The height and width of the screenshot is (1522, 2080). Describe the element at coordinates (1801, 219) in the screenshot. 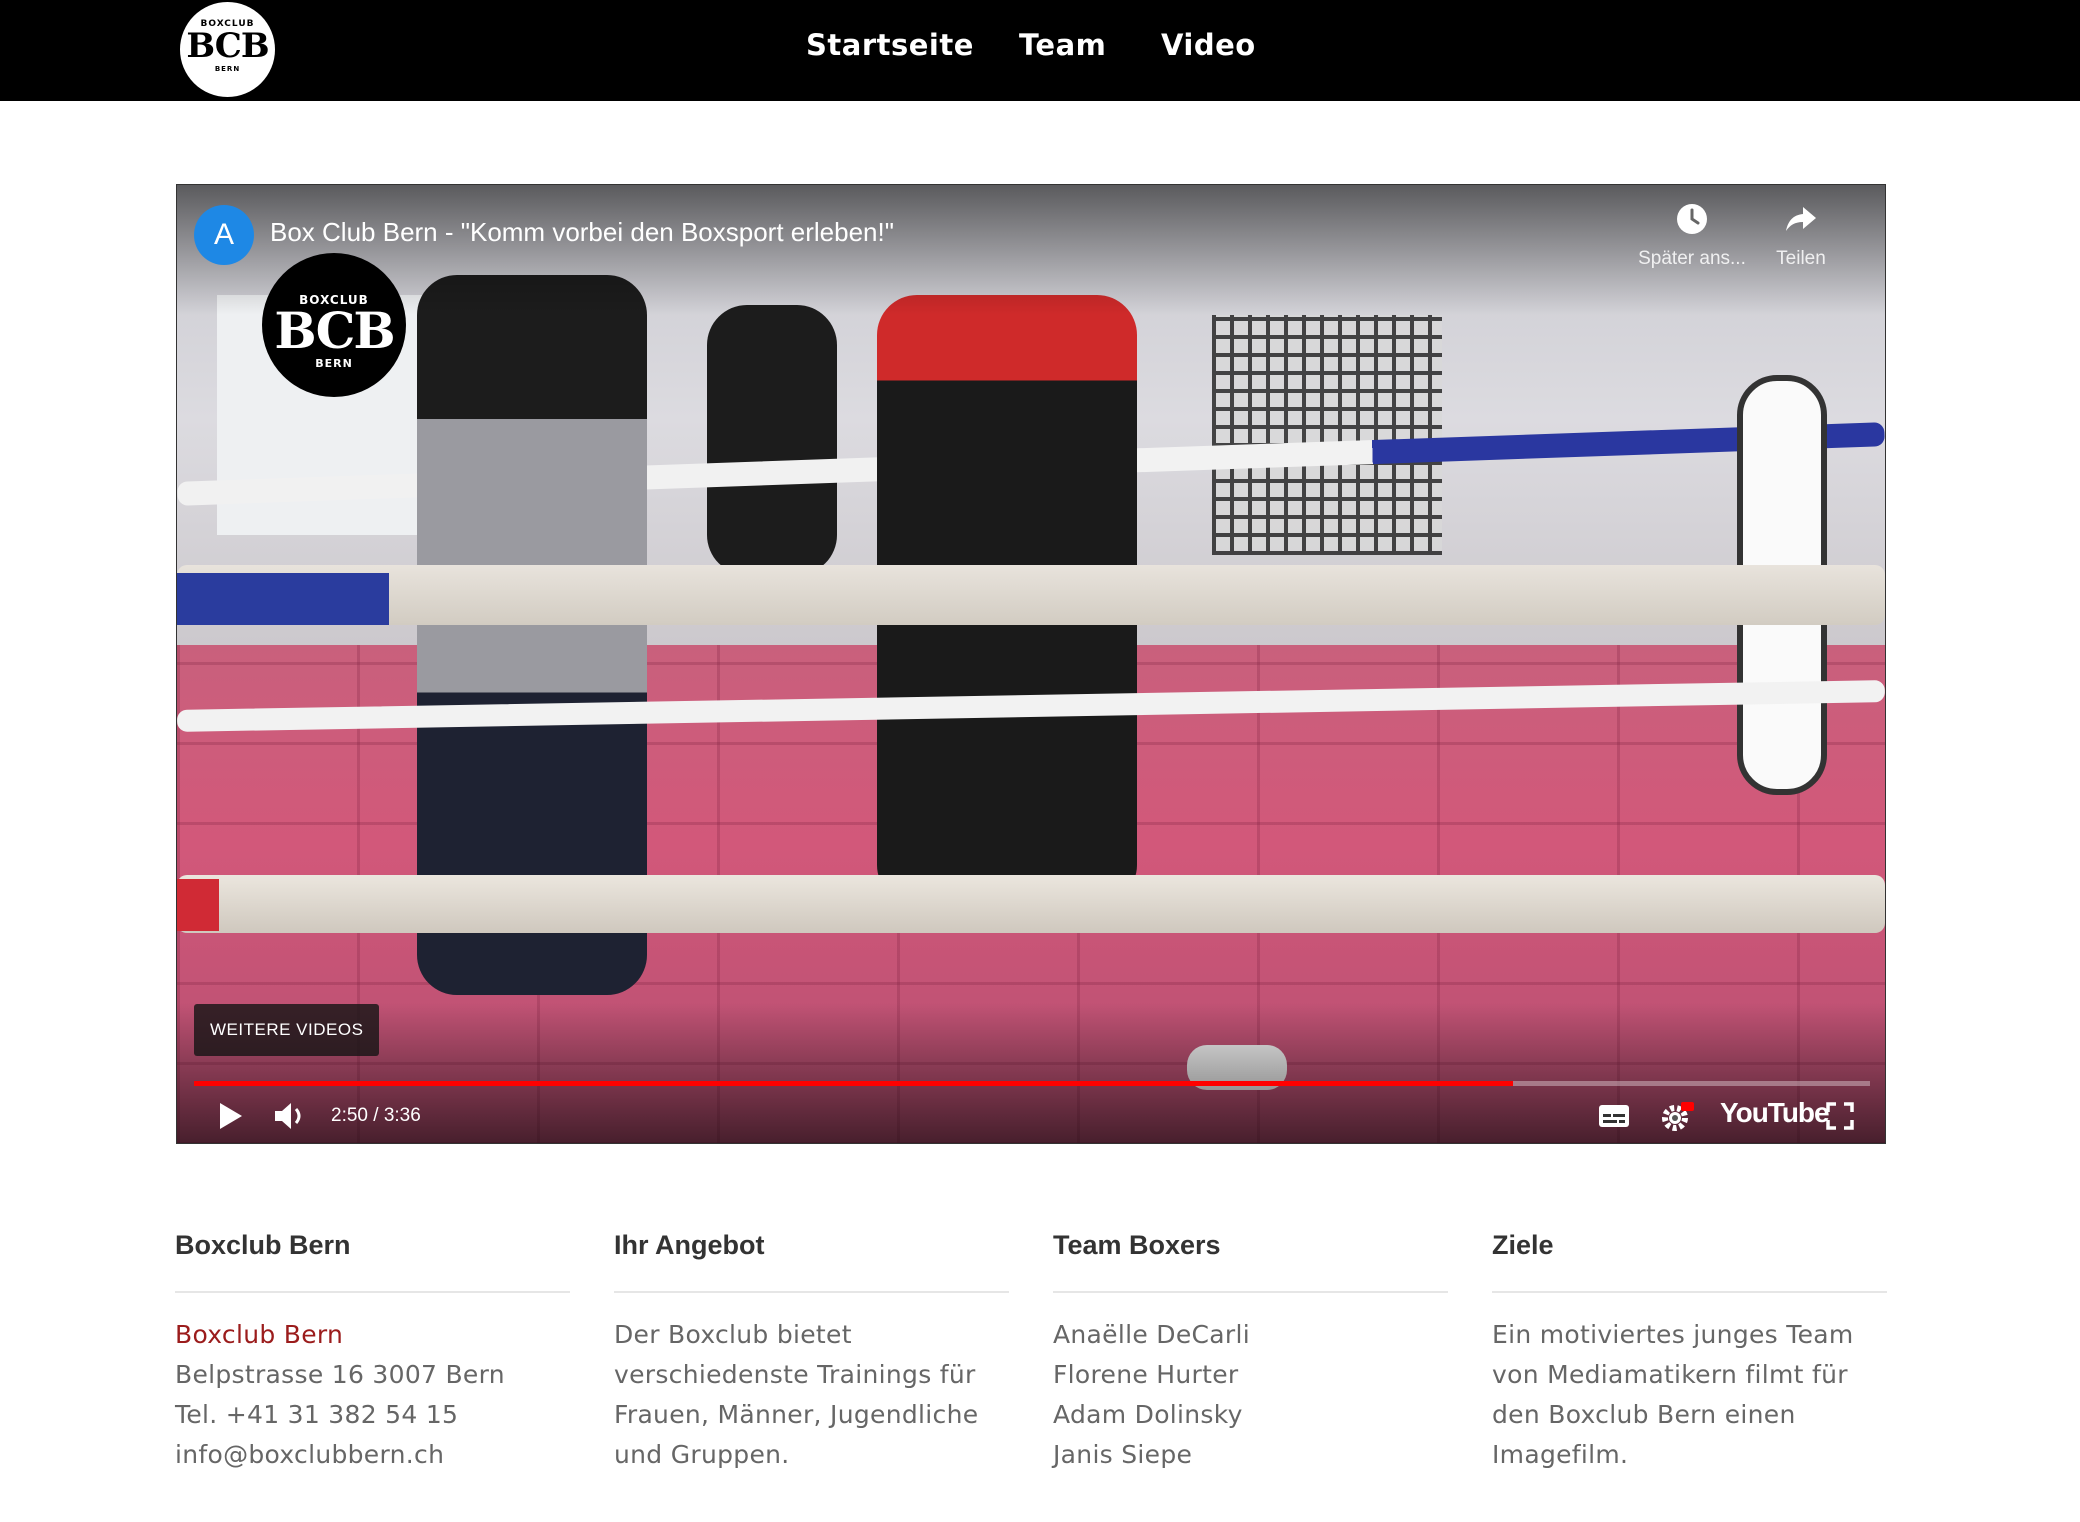

I see `share-arrow-icon` at that location.